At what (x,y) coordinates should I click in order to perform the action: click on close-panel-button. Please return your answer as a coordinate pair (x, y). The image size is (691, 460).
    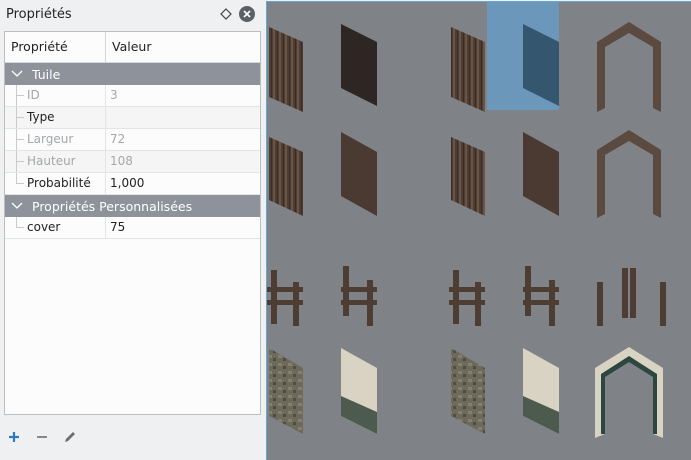
    Looking at the image, I should click on (247, 14).